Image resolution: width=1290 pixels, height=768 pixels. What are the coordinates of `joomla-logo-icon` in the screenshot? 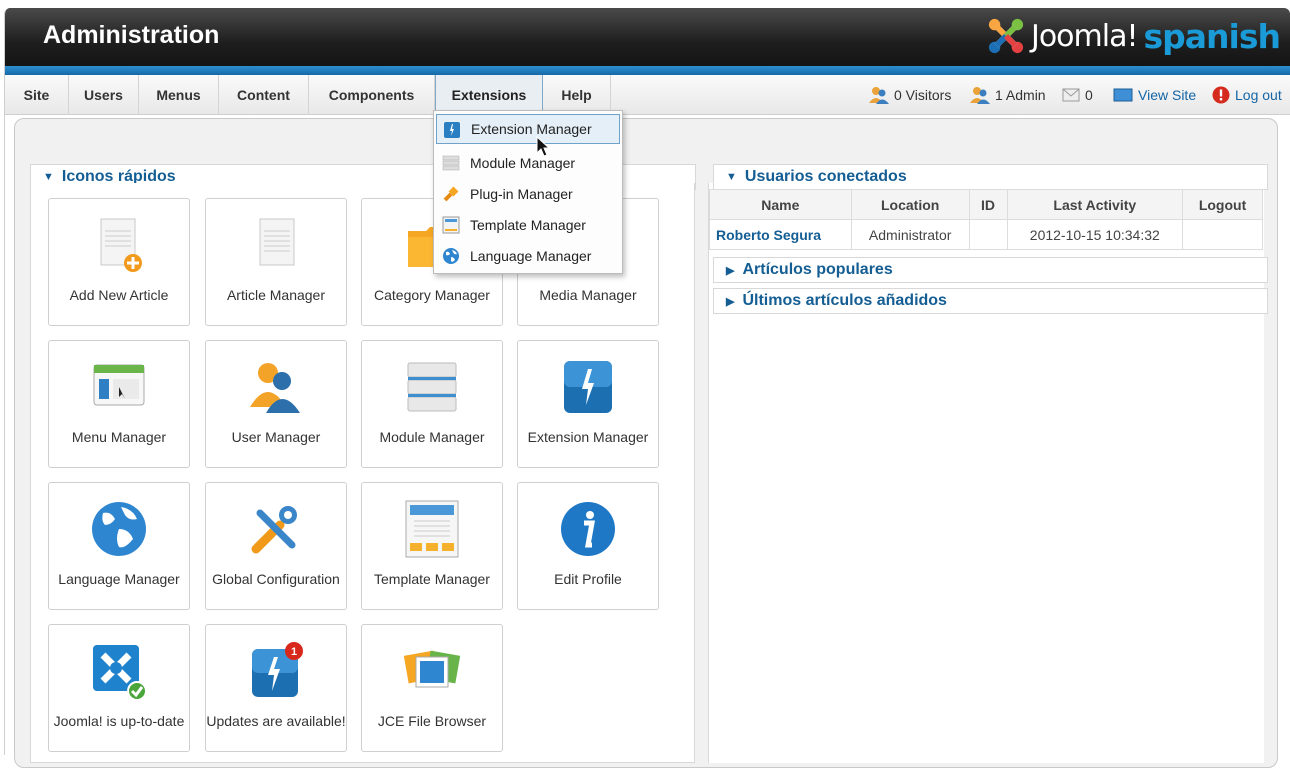 It's located at (1006, 36).